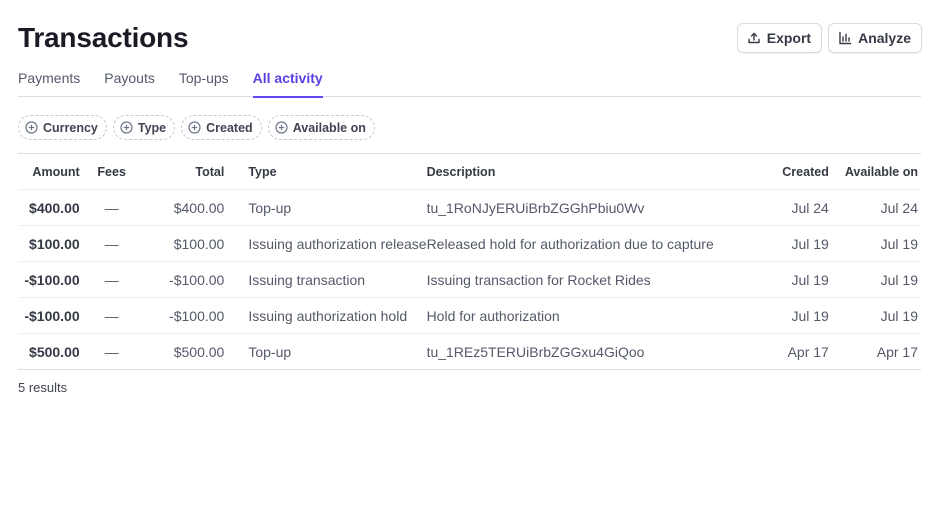 This screenshot has width=933, height=518. What do you see at coordinates (585, 171) in the screenshot?
I see `column-header-description: Description` at bounding box center [585, 171].